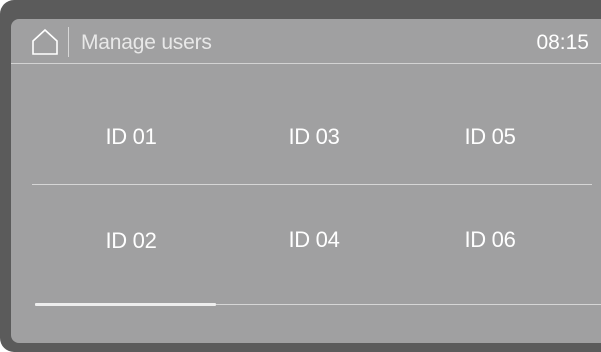 Image resolution: width=601 pixels, height=352 pixels. Describe the element at coordinates (146, 42) in the screenshot. I see `page-title: Manage users` at that location.